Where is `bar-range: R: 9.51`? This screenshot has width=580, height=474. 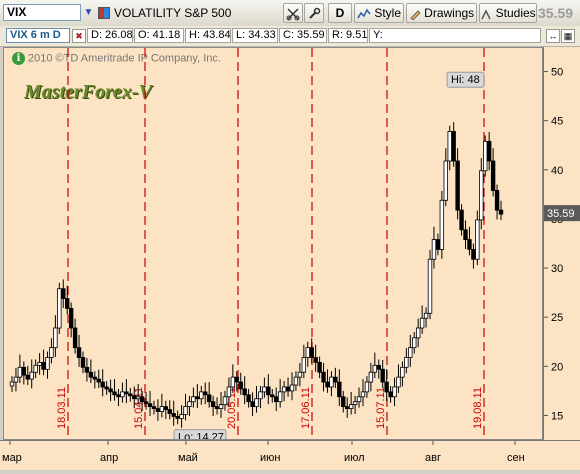
bar-range: R: 9.51 is located at coordinates (348, 35).